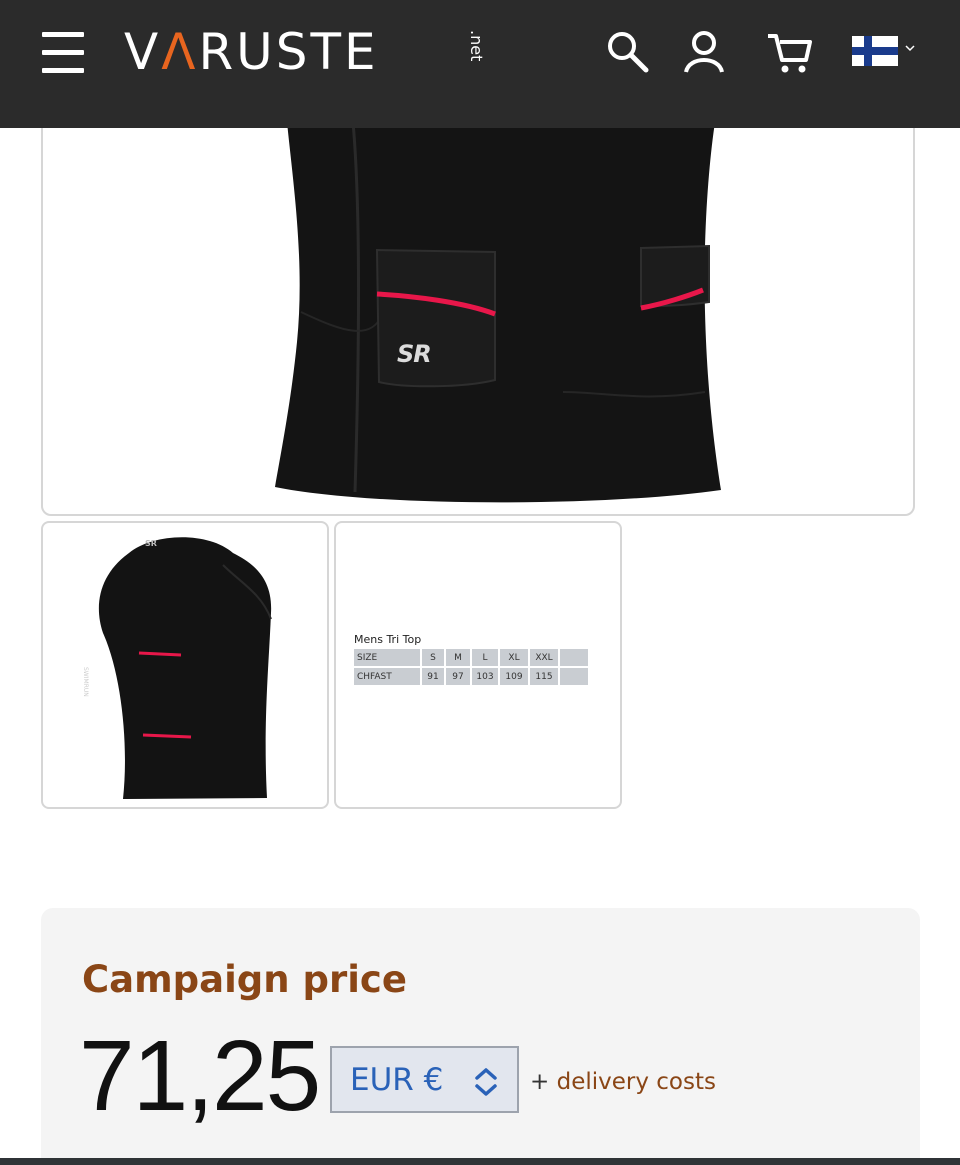 The width and height of the screenshot is (960, 1165). I want to click on size-value-cell: 97, so click(458, 676).